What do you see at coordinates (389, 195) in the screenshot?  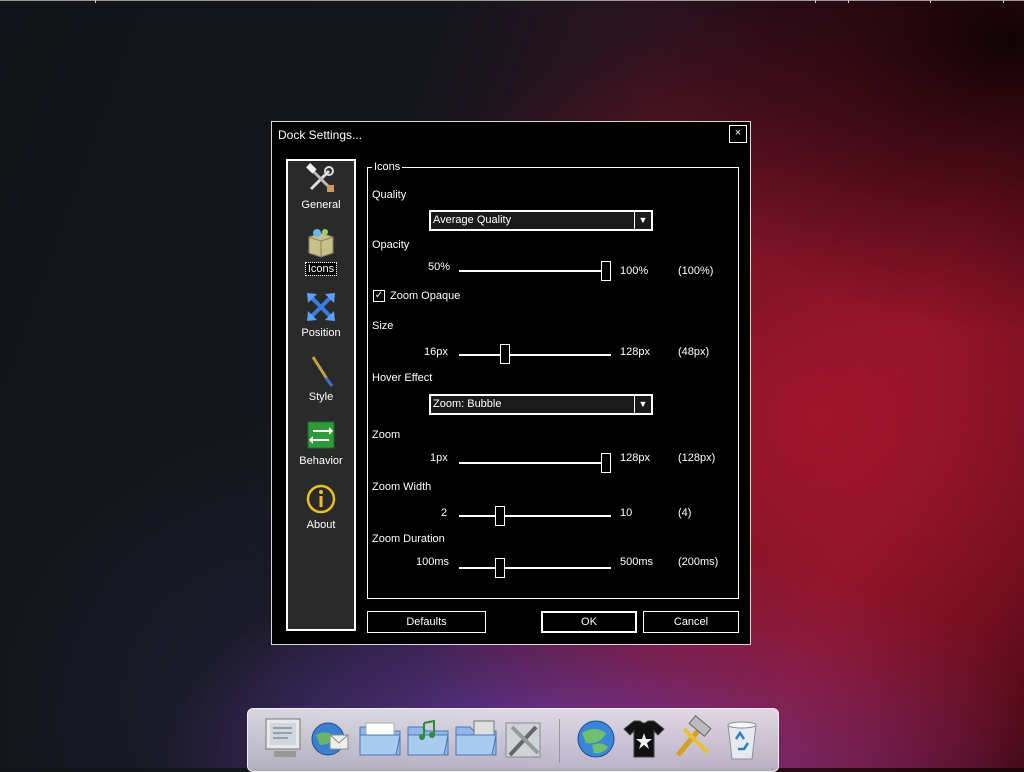 I see `quality-label: Quality` at bounding box center [389, 195].